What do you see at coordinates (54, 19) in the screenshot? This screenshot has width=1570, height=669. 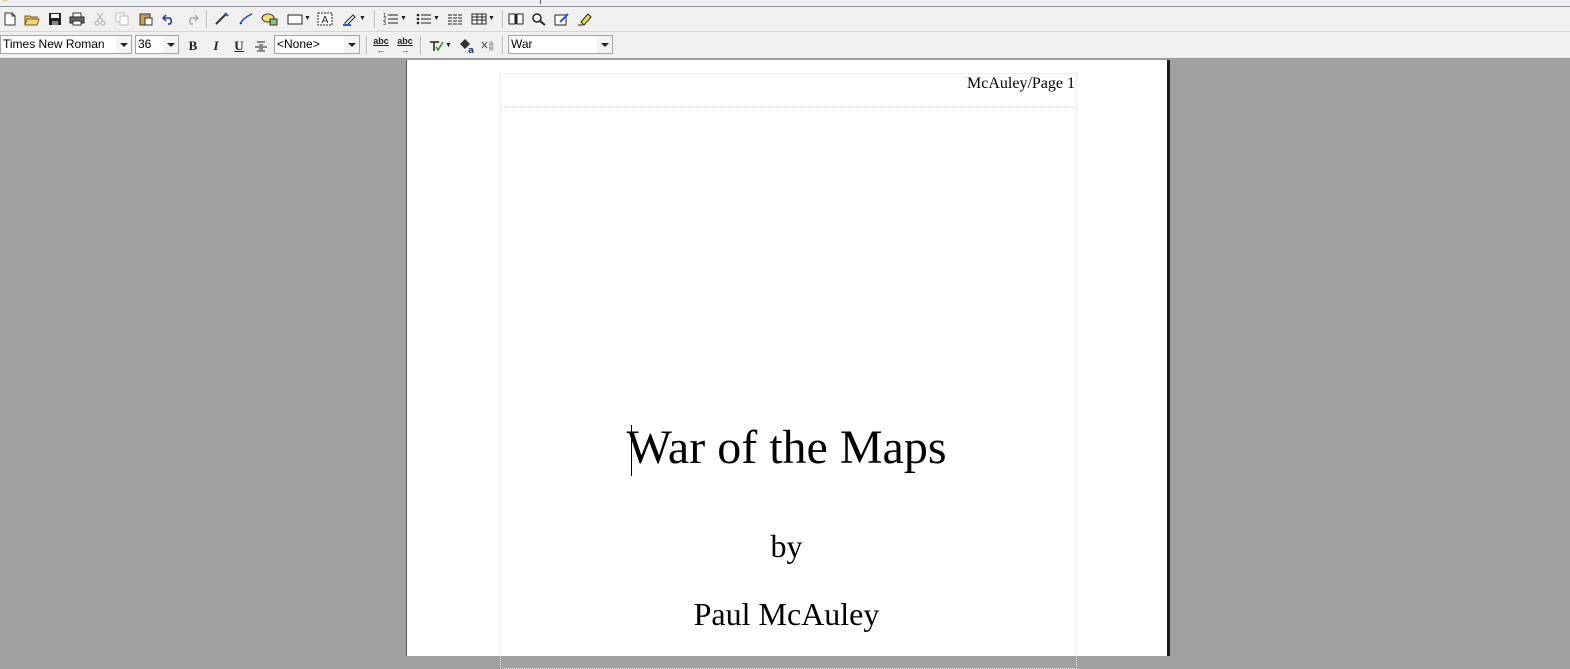 I see `save-icon` at bounding box center [54, 19].